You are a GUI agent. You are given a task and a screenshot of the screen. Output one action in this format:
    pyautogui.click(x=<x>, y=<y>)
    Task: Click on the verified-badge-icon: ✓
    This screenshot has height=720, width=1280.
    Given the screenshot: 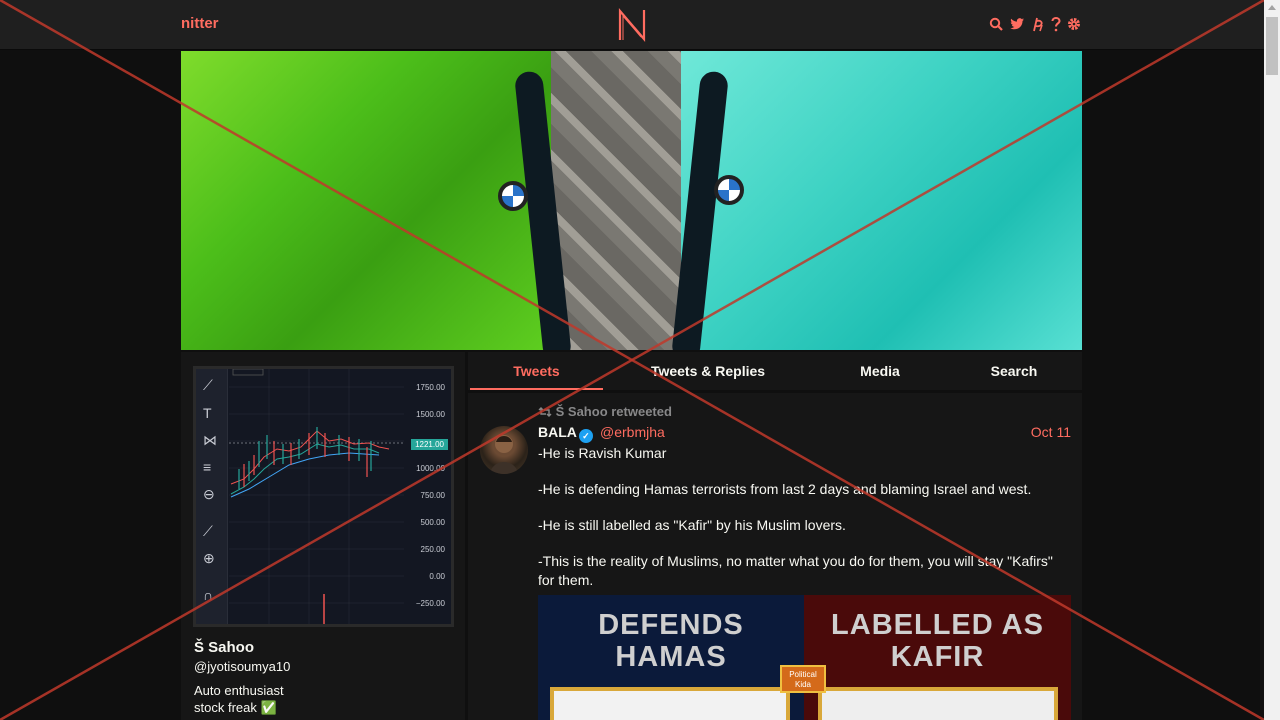 What is the action you would take?
    pyautogui.click(x=585, y=436)
    